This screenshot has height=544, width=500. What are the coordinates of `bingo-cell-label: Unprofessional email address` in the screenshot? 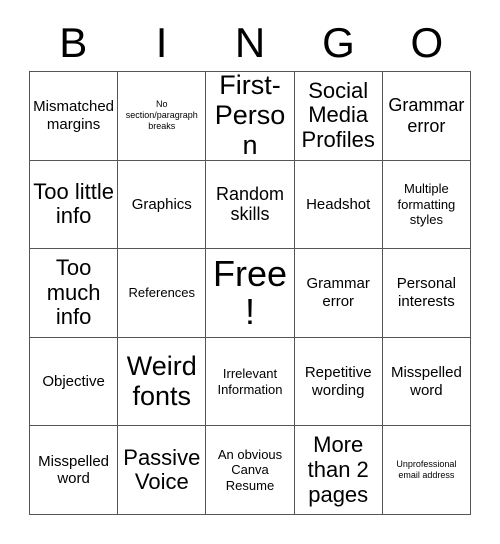 It's located at (426, 469).